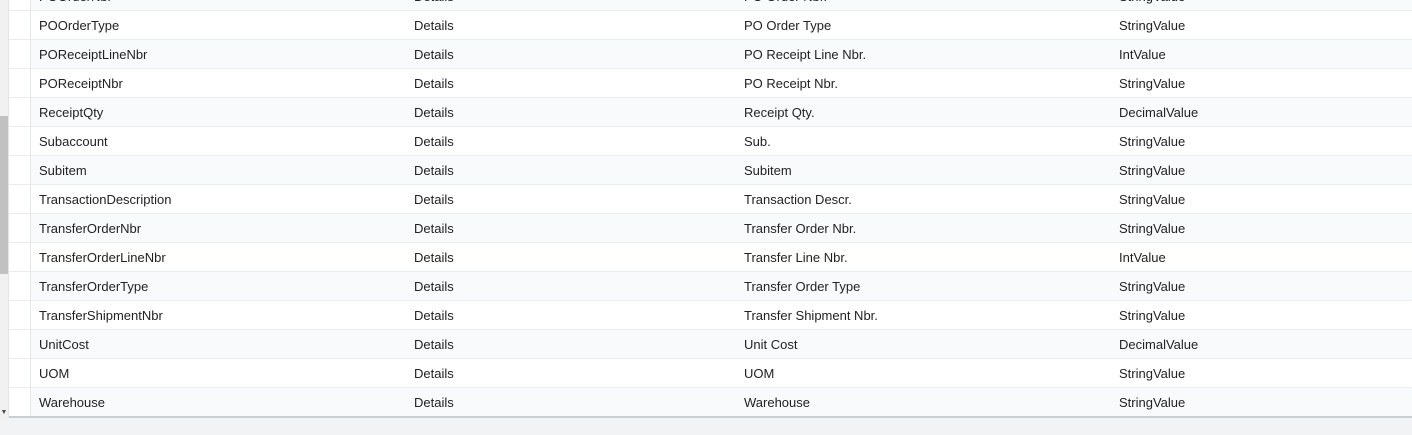 This screenshot has width=1412, height=435. I want to click on field-name-cell: ReceiptQty, so click(219, 112).